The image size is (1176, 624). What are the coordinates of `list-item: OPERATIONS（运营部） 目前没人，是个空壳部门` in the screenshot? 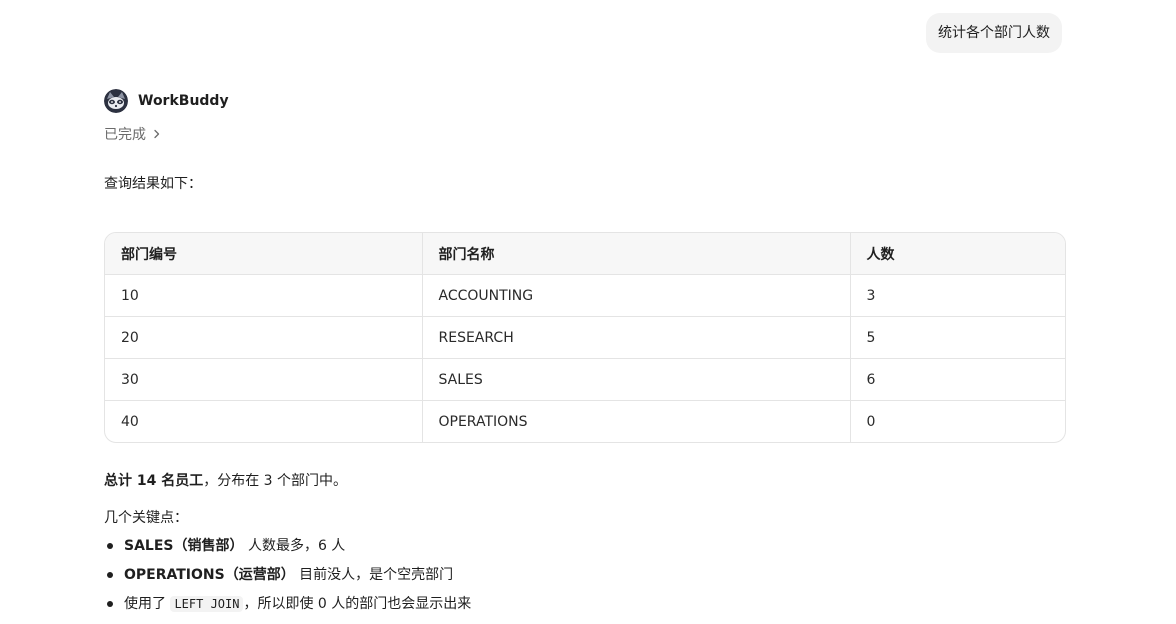 It's located at (287, 576).